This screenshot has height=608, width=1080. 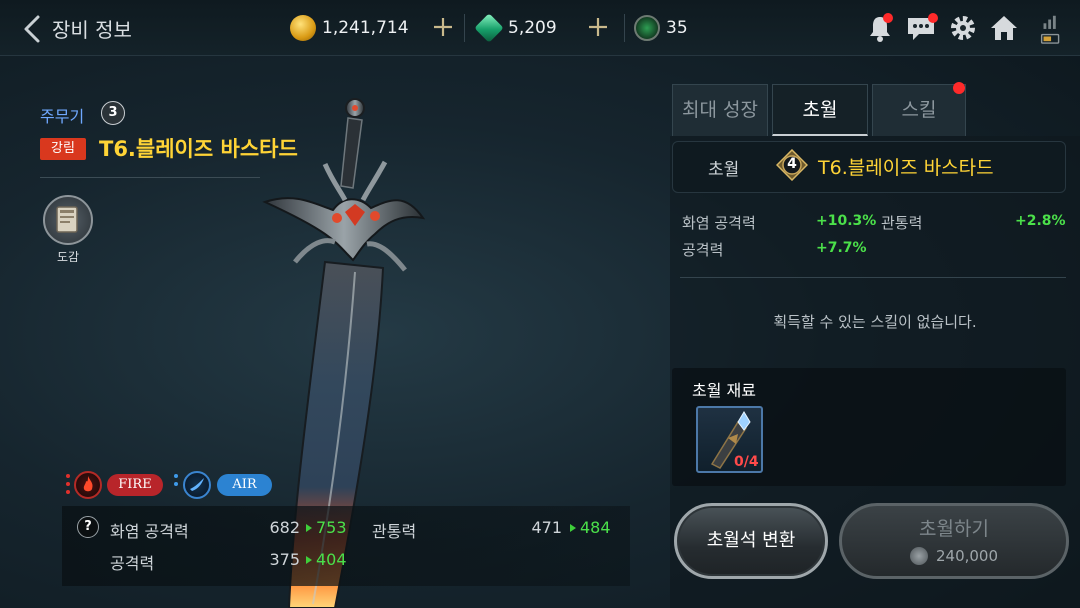 I want to click on bonus-label: 관통력, so click(x=902, y=223).